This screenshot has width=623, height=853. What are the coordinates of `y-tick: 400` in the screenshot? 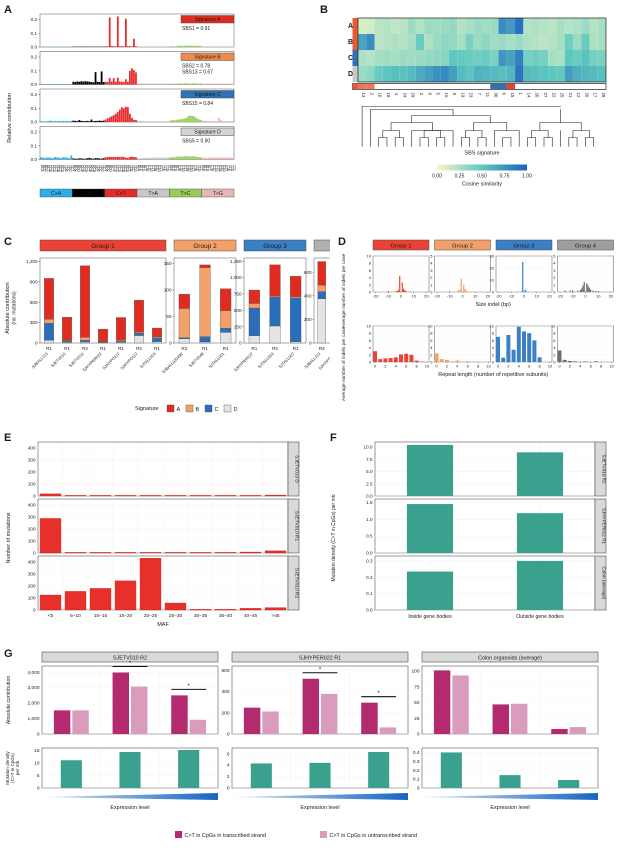 It's located at (225, 692).